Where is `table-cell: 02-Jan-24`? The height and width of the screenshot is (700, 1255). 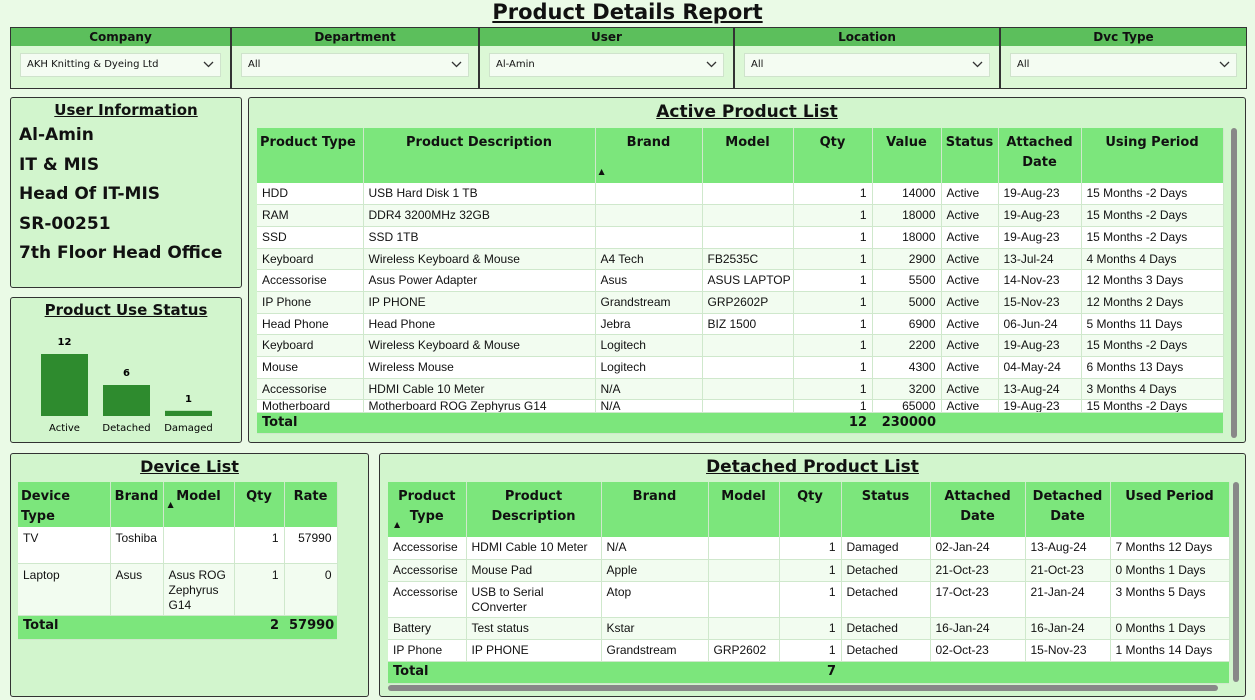 table-cell: 02-Jan-24 is located at coordinates (978, 548).